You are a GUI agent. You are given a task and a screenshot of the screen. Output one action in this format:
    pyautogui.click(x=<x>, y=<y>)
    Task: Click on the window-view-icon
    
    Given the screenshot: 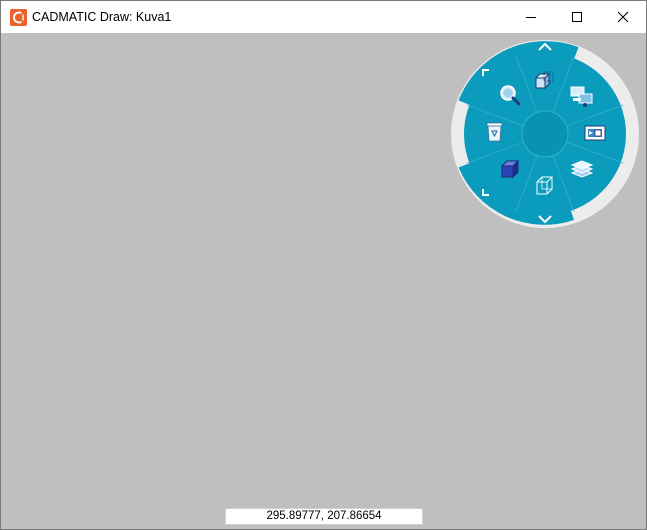 What is the action you would take?
    pyautogui.click(x=595, y=133)
    